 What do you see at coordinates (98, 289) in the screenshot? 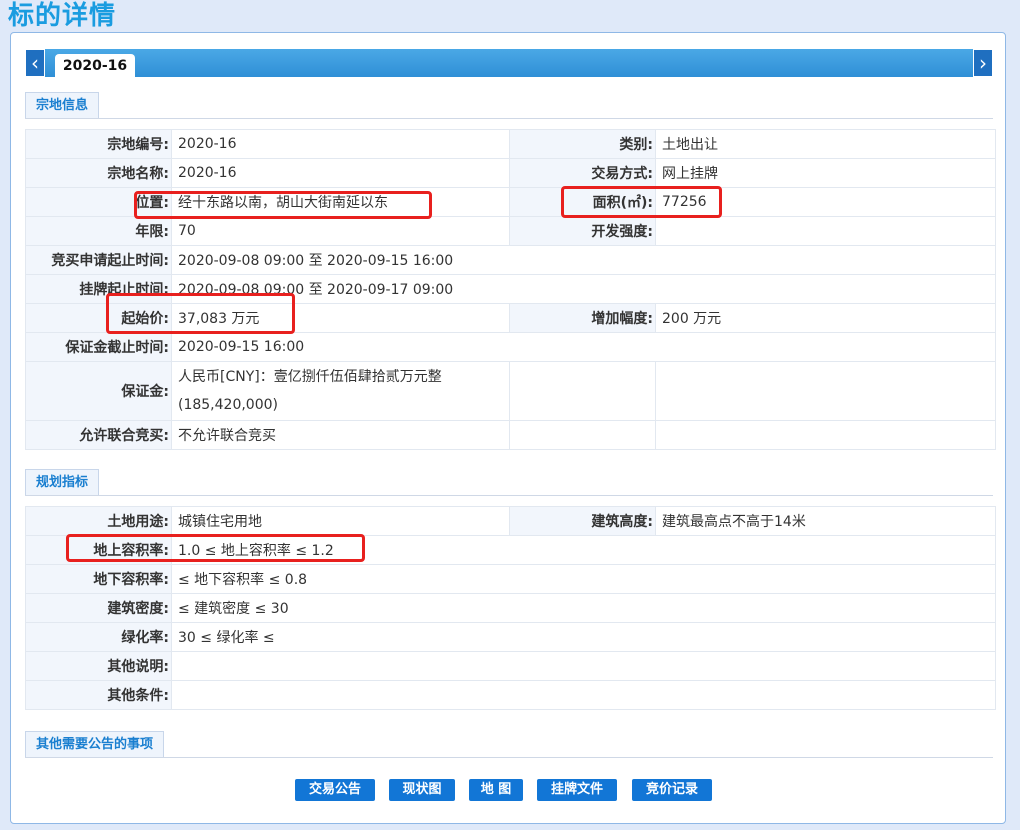
I see `label-listing-period: 挂牌起止时间:` at bounding box center [98, 289].